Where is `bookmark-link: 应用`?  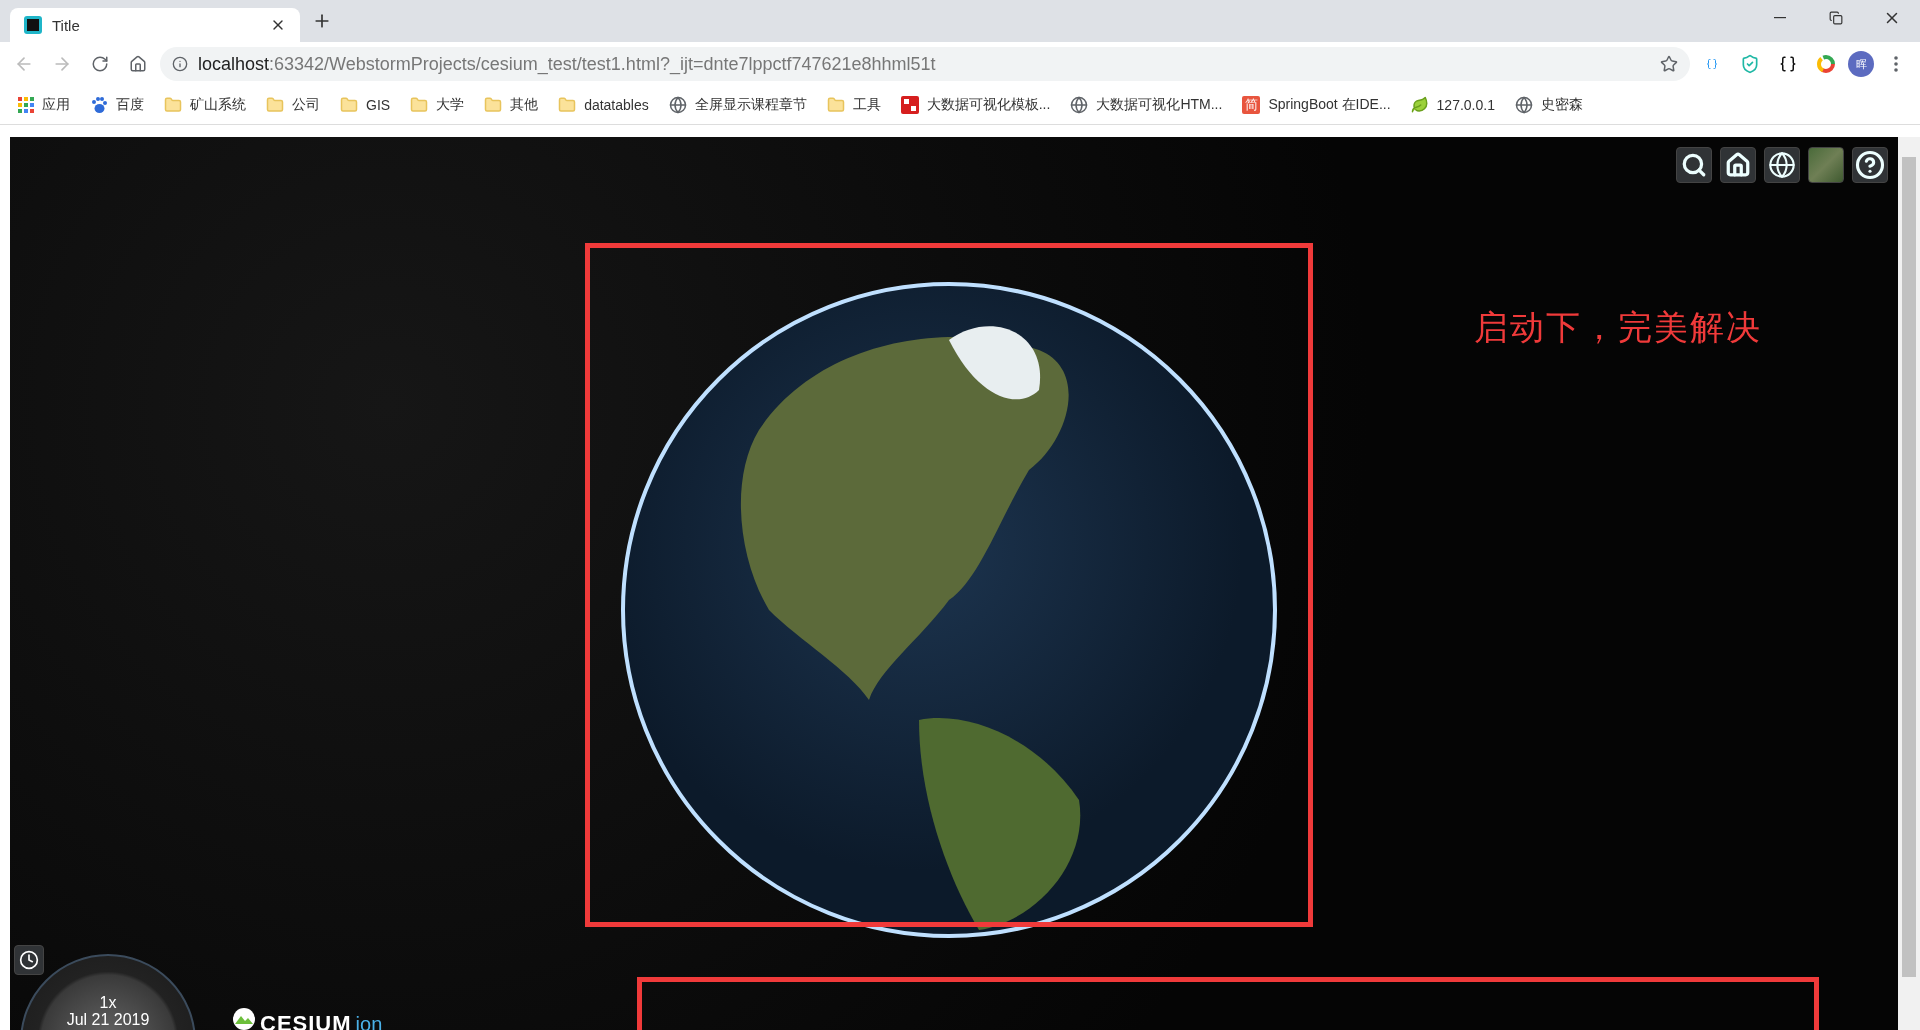 bookmark-link: 应用 is located at coordinates (44, 105).